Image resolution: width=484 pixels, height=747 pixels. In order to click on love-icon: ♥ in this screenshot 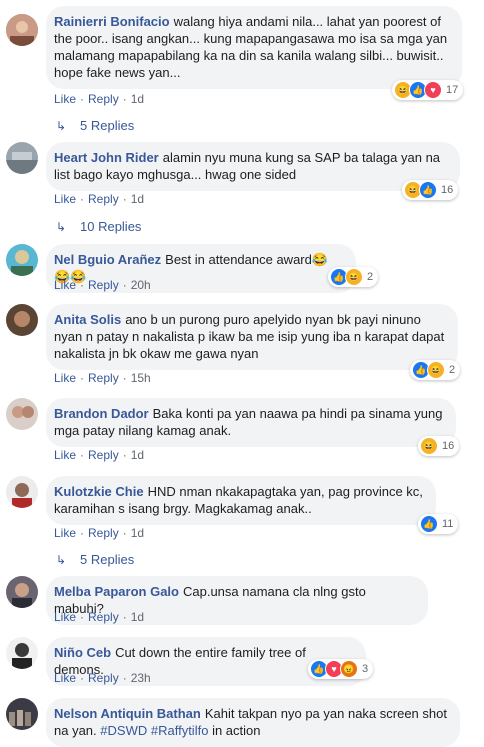, I will do `click(433, 90)`.